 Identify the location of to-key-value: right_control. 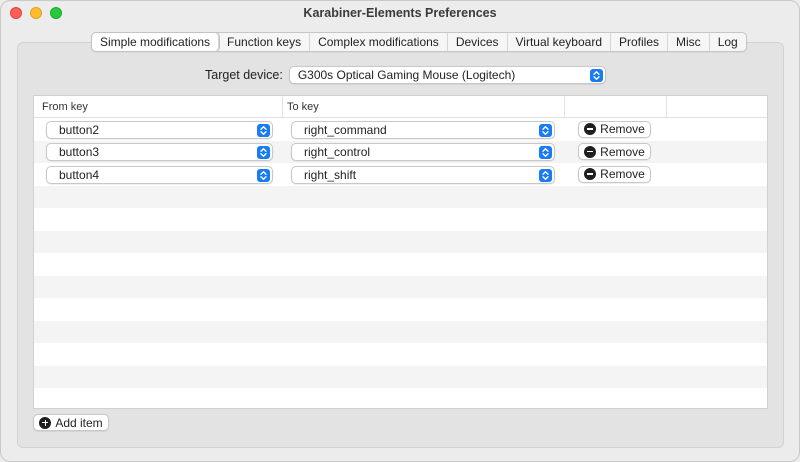
(337, 152).